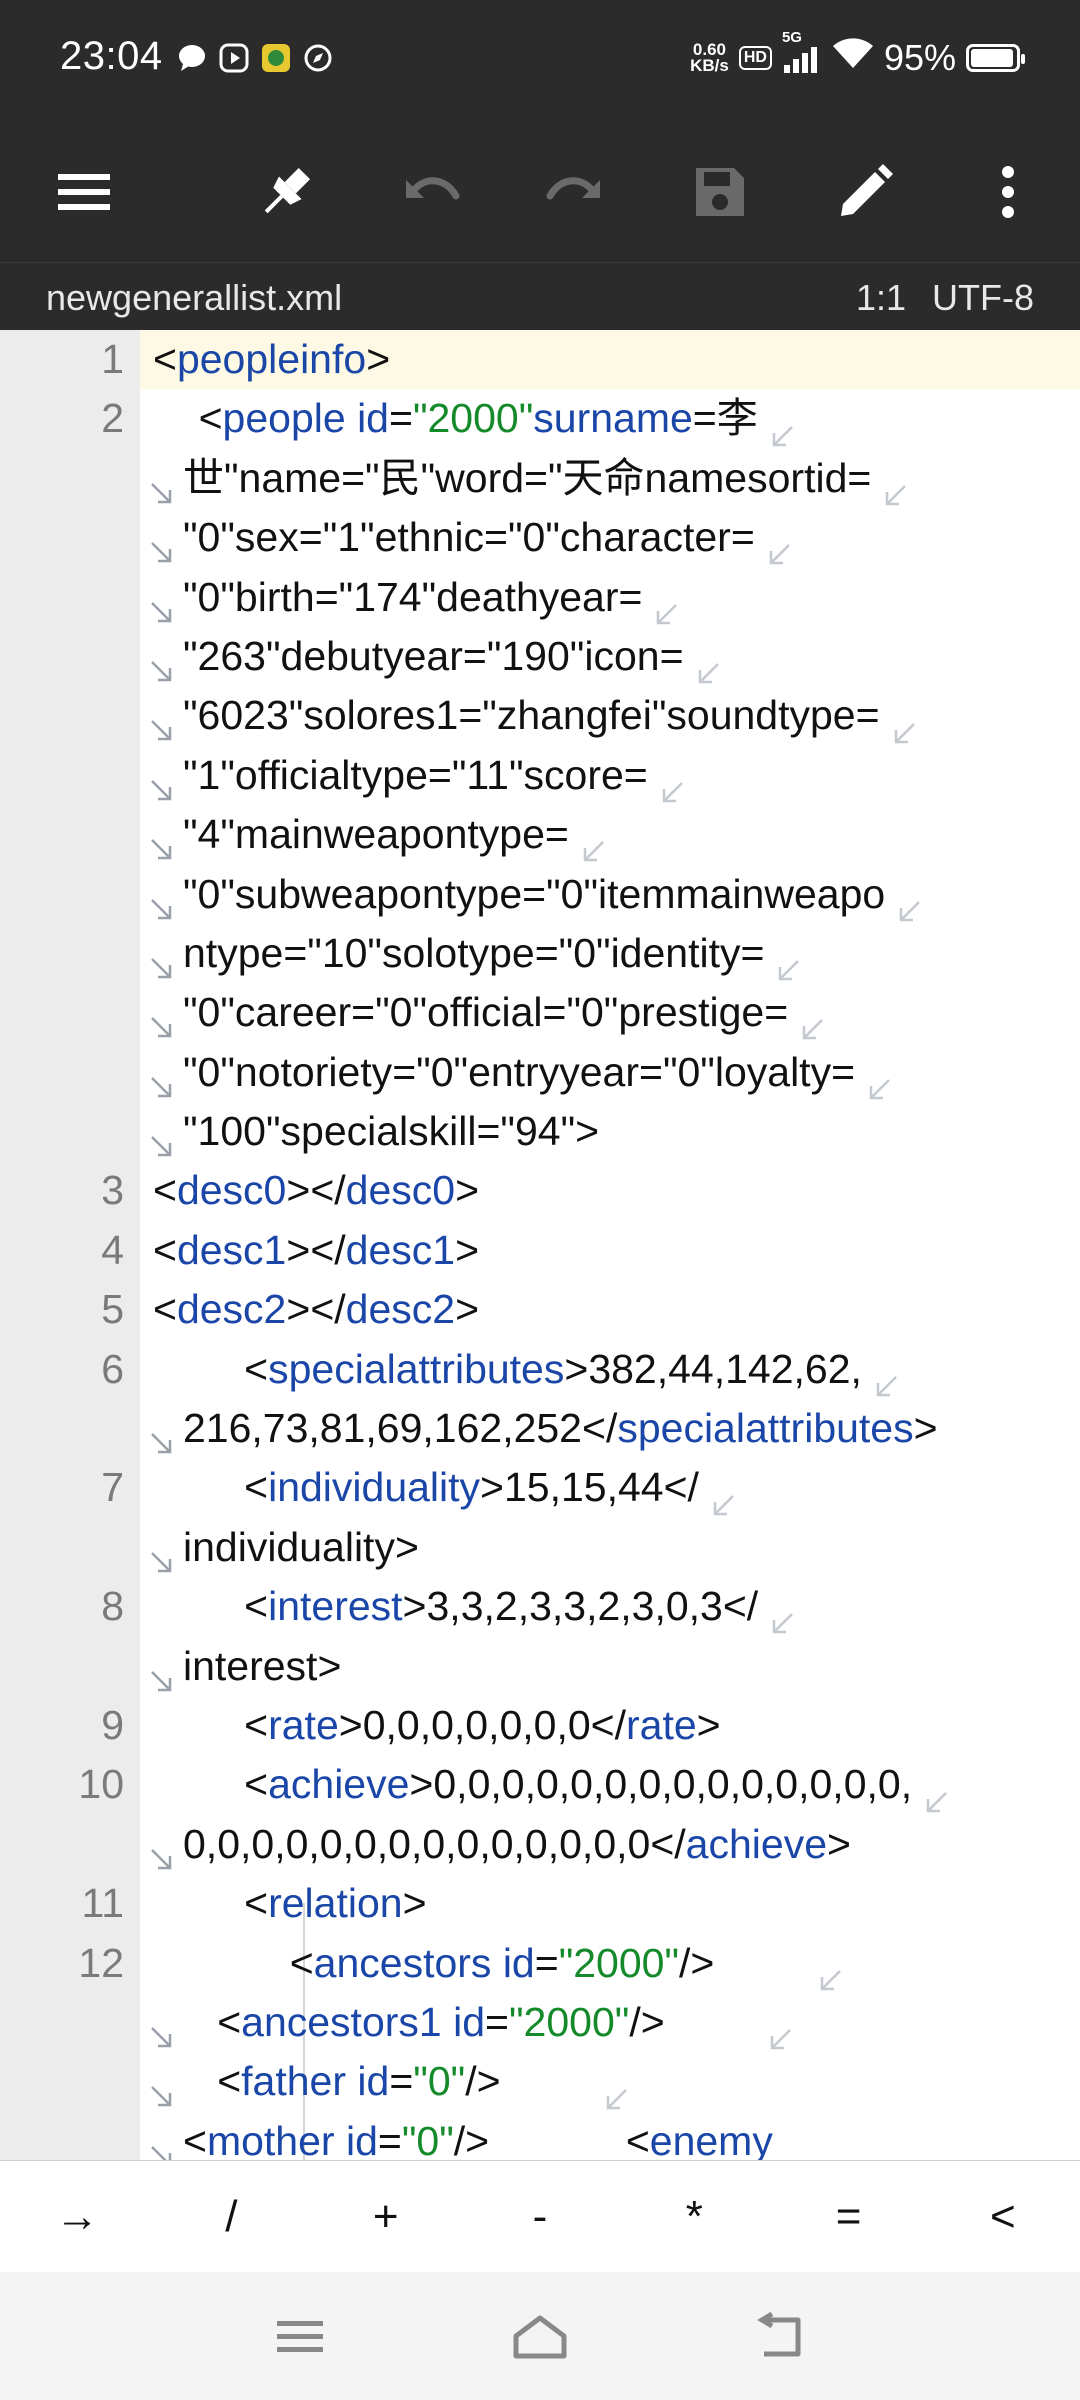 The image size is (1080, 2400). I want to click on recents-button, so click(300, 2337).